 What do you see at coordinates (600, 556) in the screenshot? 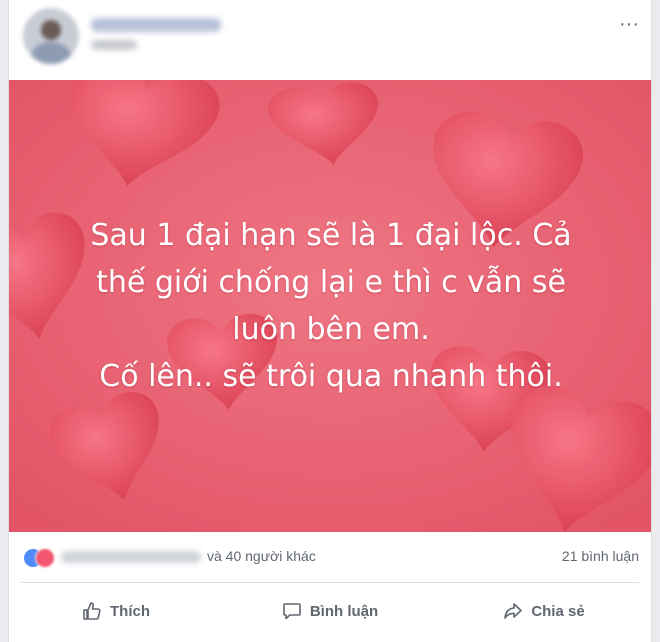
I see `comments-count-link: 21 bình luận` at bounding box center [600, 556].